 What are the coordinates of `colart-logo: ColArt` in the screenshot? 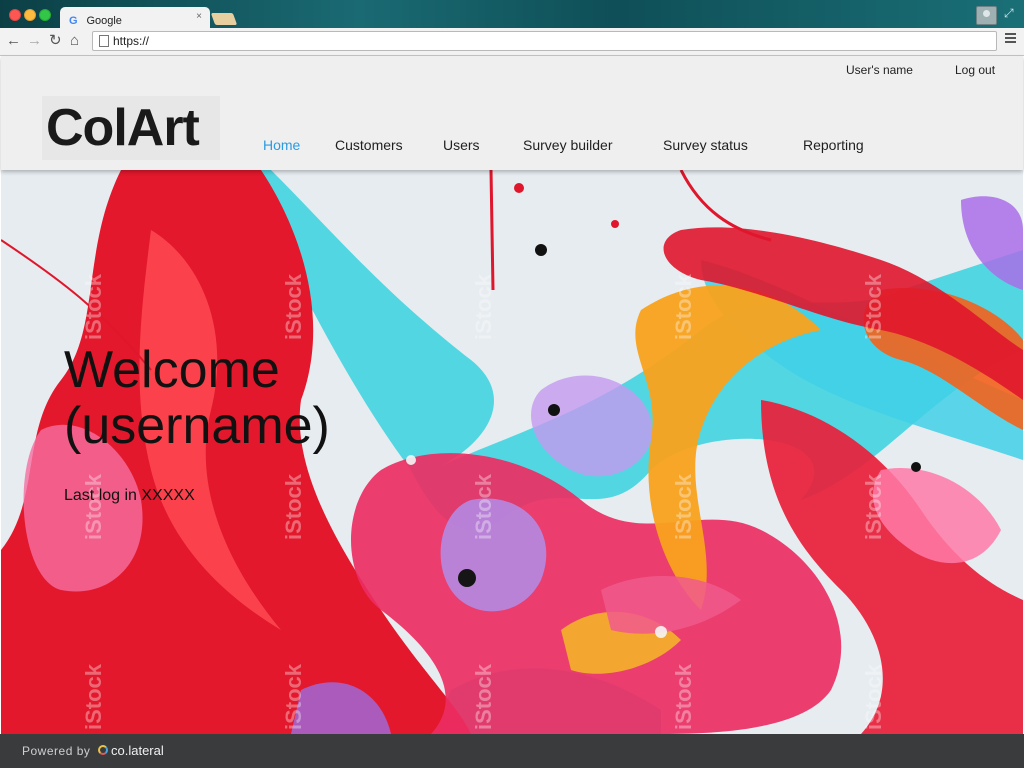 It's located at (131, 128).